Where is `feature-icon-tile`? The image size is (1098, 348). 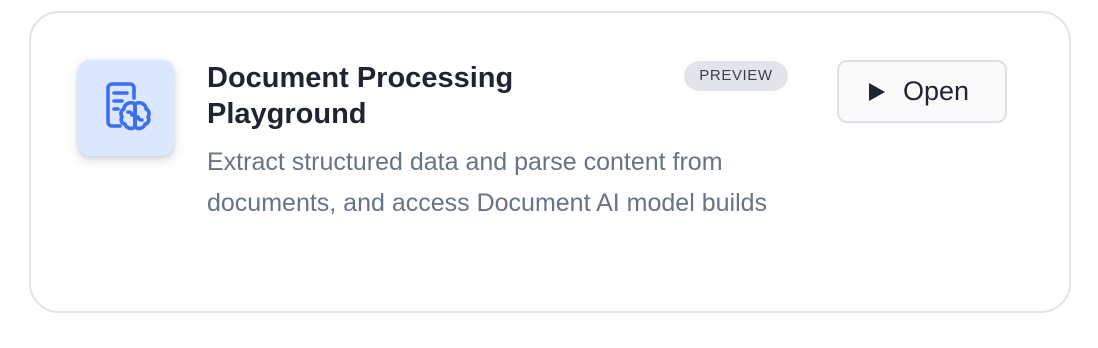
feature-icon-tile is located at coordinates (126, 108).